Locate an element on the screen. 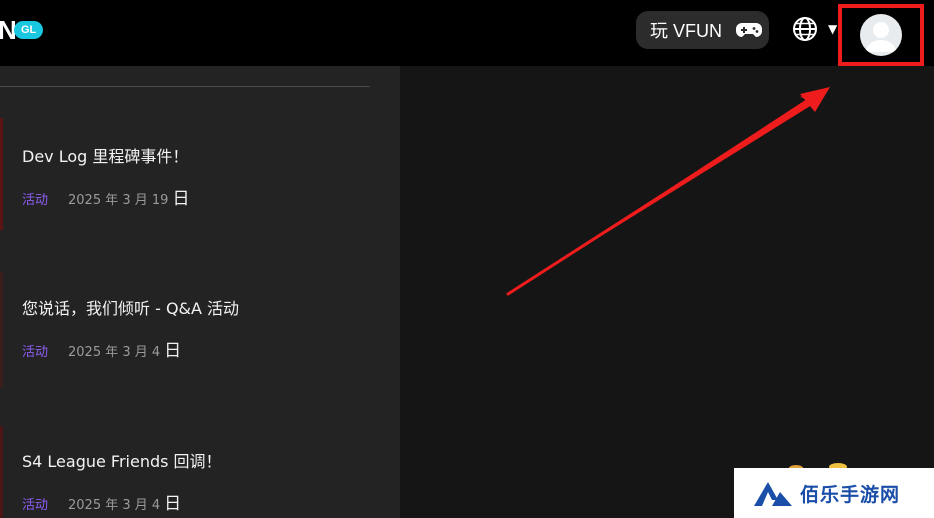 The height and width of the screenshot is (518, 934). list-divider is located at coordinates (185, 86).